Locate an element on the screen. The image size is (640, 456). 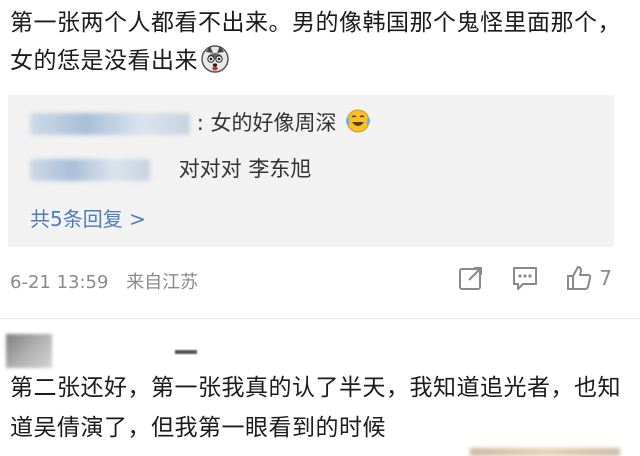
timestamp: 6-21 13:59 is located at coordinates (59, 282).